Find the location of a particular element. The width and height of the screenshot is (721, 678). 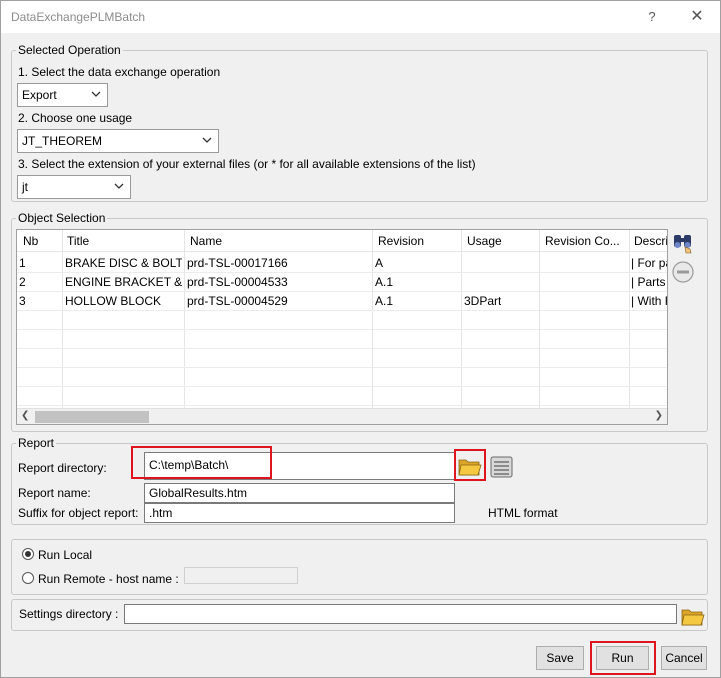

scroll-right-icon: ❯ is located at coordinates (659, 415).